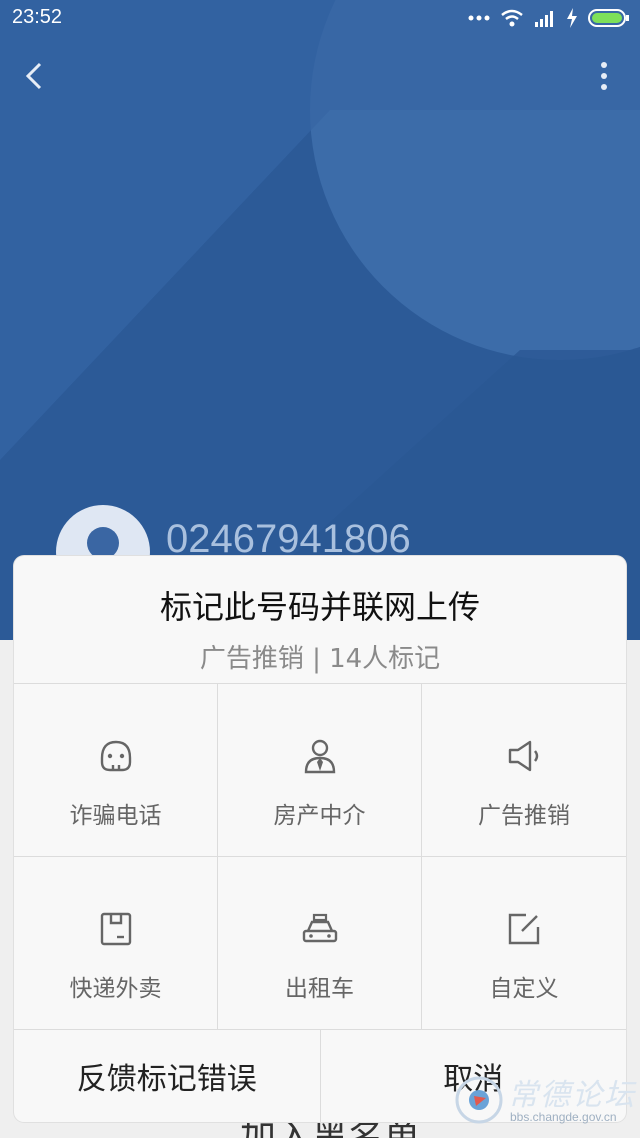  What do you see at coordinates (319, 989) in the screenshot?
I see `option-label: 出租车` at bounding box center [319, 989].